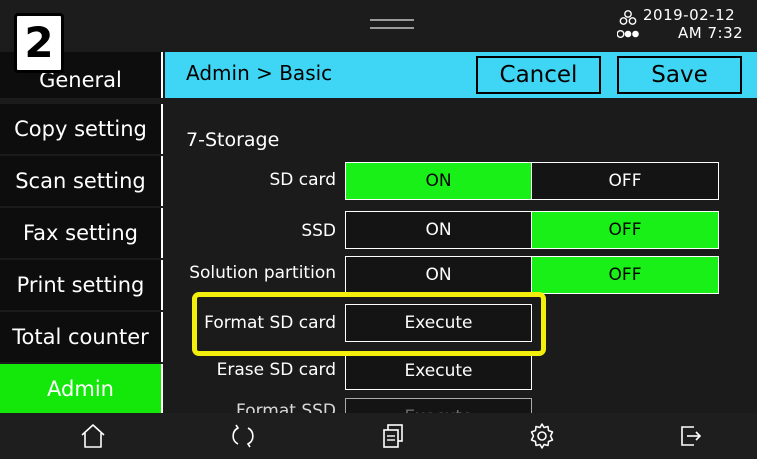 The width and height of the screenshot is (757, 459). What do you see at coordinates (625, 181) in the screenshot?
I see `sd-card-off-toggle: OFF` at bounding box center [625, 181].